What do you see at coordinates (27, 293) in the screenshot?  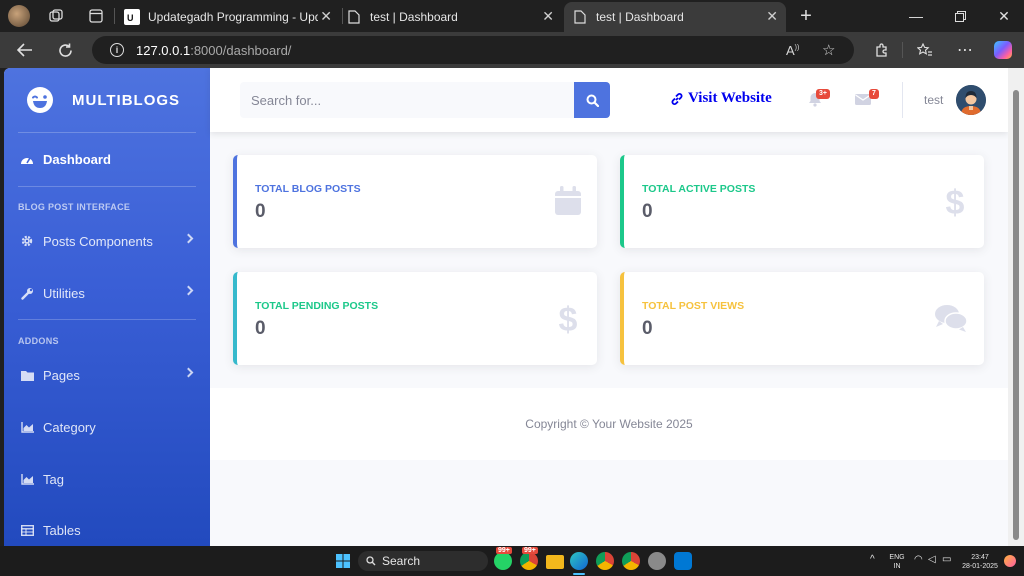 I see `wrench-icon` at bounding box center [27, 293].